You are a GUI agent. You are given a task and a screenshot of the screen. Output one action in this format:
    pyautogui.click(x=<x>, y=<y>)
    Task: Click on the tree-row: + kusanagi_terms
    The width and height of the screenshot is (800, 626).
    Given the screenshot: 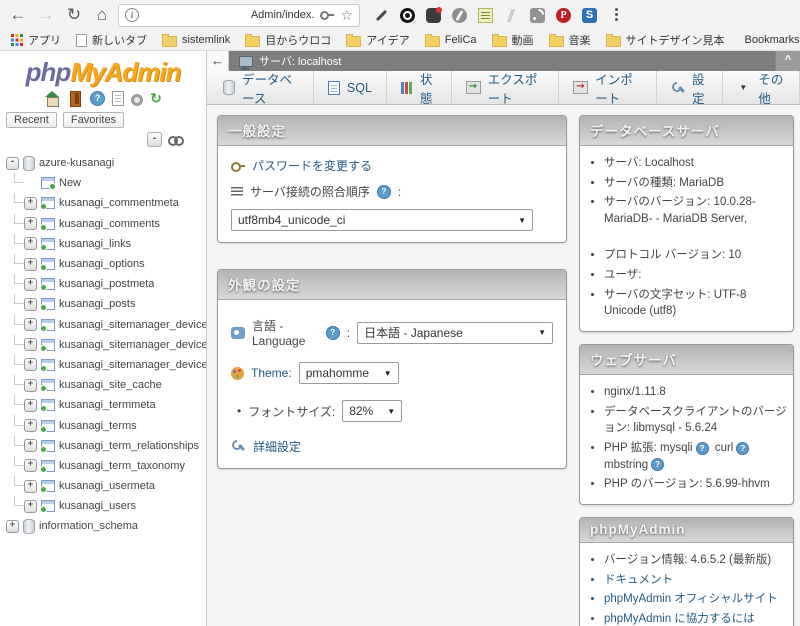 What is the action you would take?
    pyautogui.click(x=106, y=425)
    